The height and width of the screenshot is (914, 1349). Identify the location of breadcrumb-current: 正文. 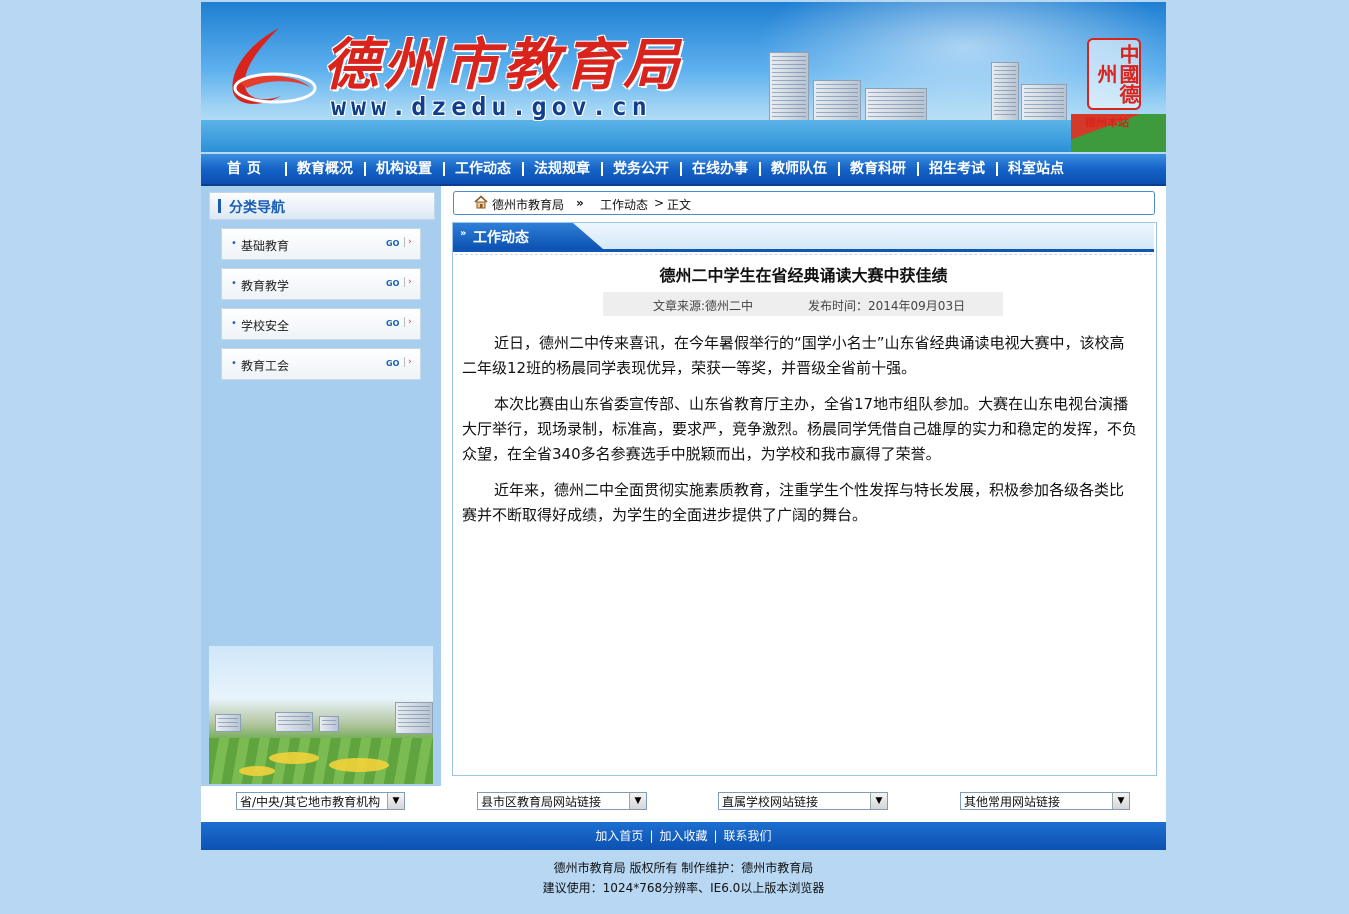
(679, 205).